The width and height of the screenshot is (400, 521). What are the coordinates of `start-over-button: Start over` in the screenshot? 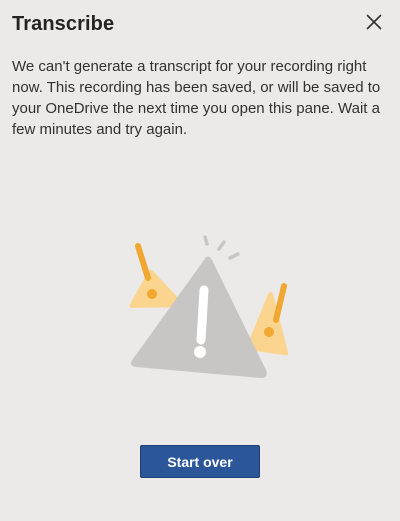 It's located at (200, 461).